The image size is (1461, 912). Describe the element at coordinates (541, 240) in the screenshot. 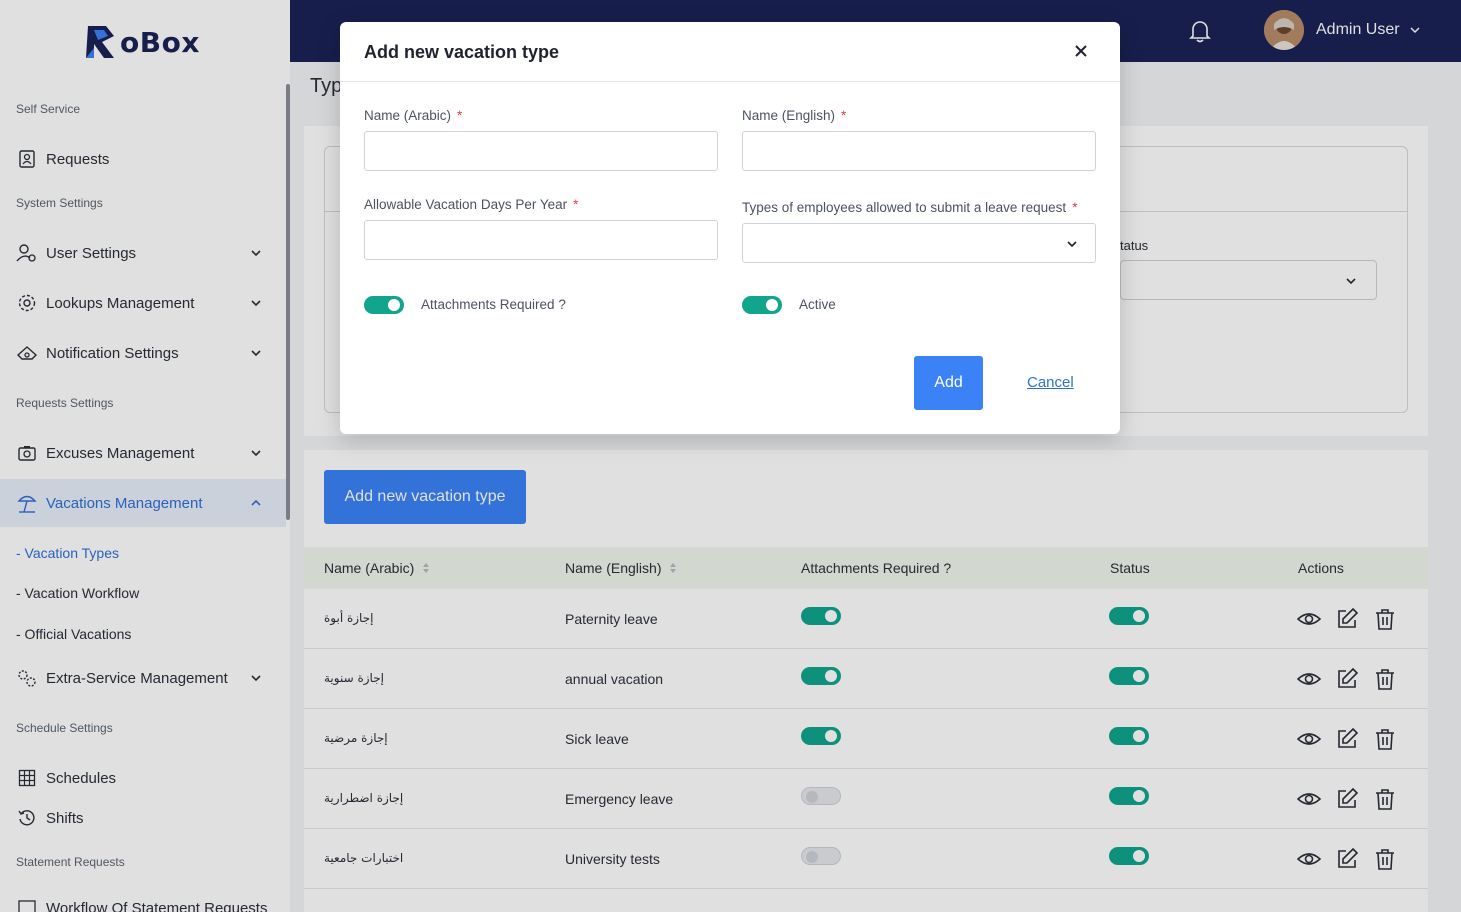

I see `vacation-days-input` at that location.